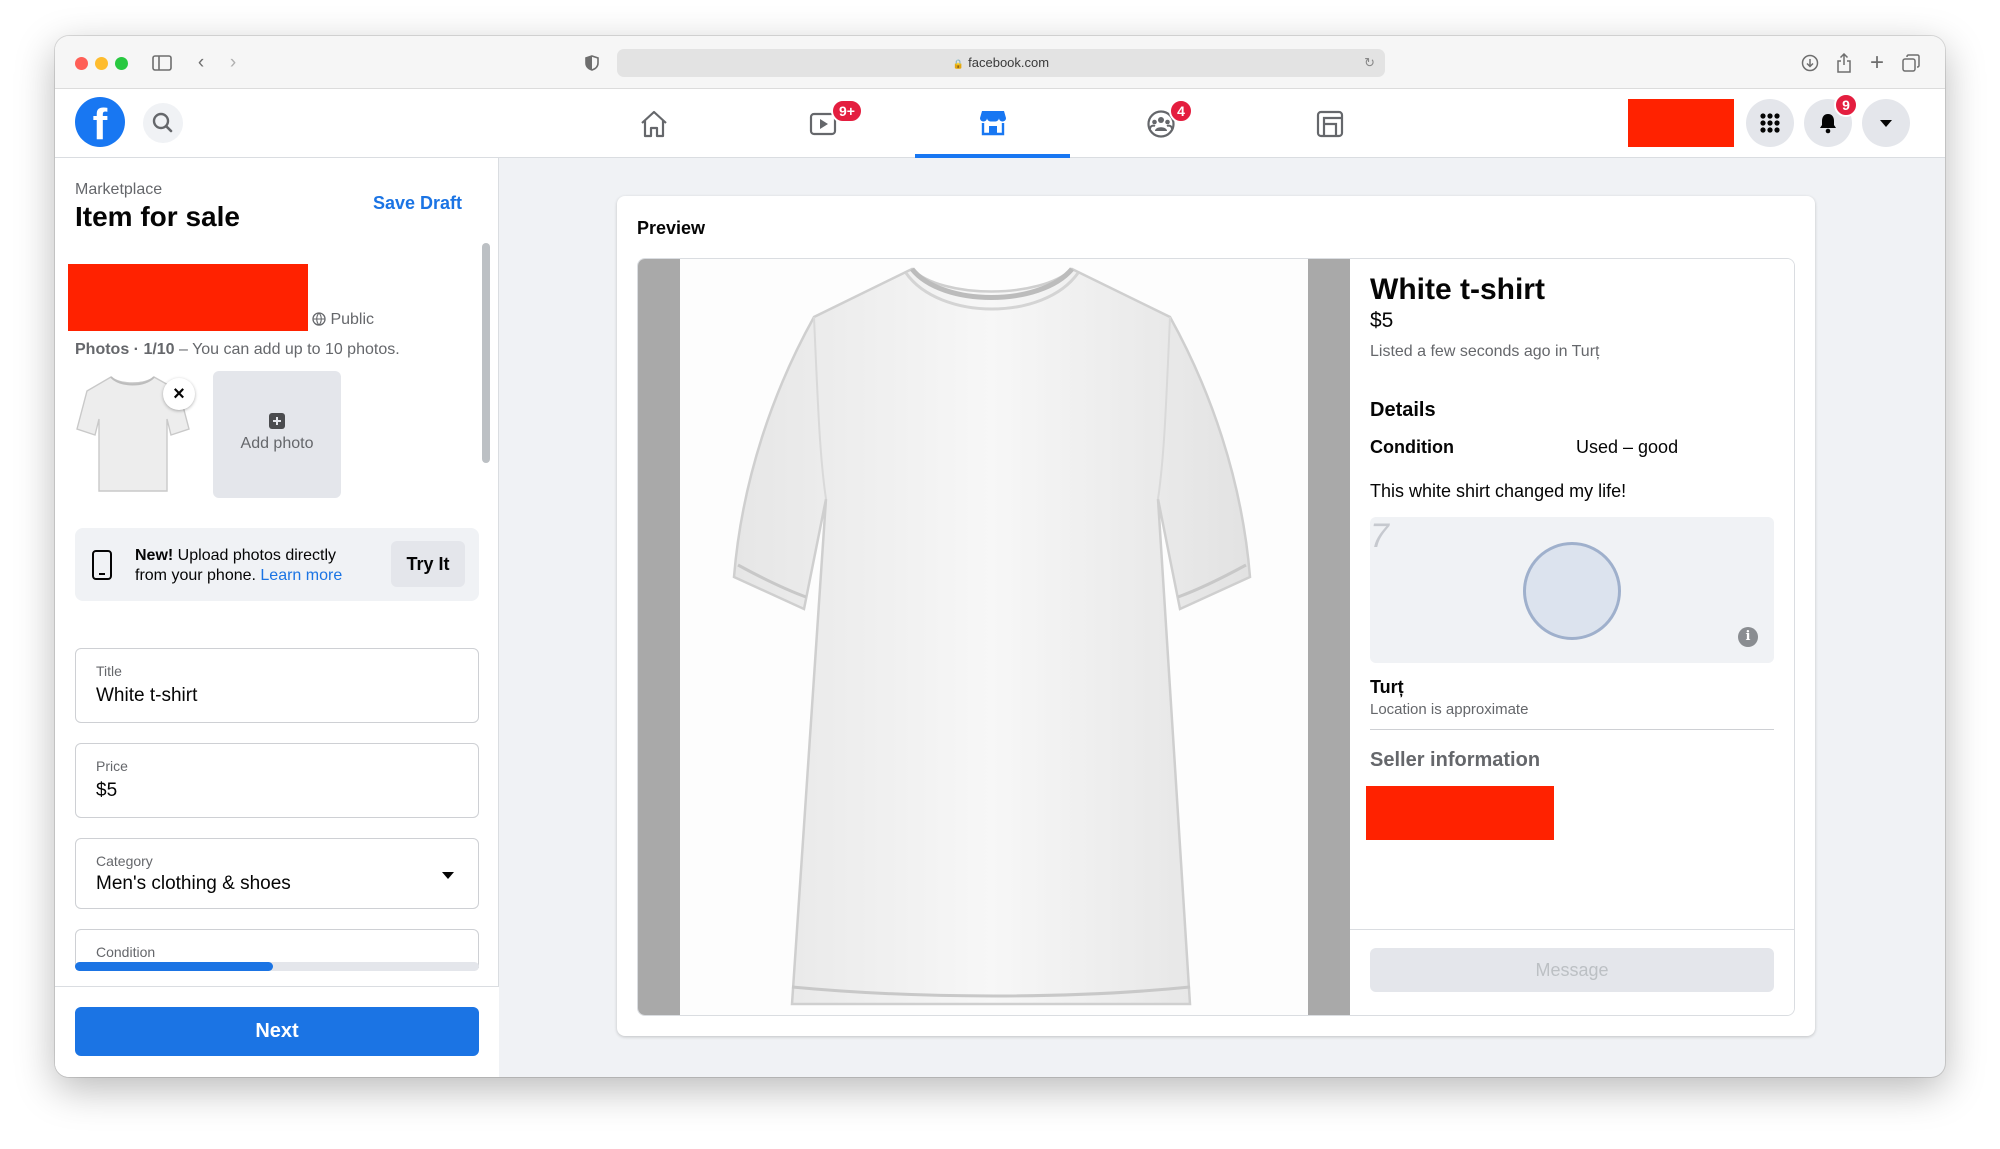 The image size is (2000, 1149). What do you see at coordinates (198, 575) in the screenshot?
I see `promo-line-2: from your phone.` at bounding box center [198, 575].